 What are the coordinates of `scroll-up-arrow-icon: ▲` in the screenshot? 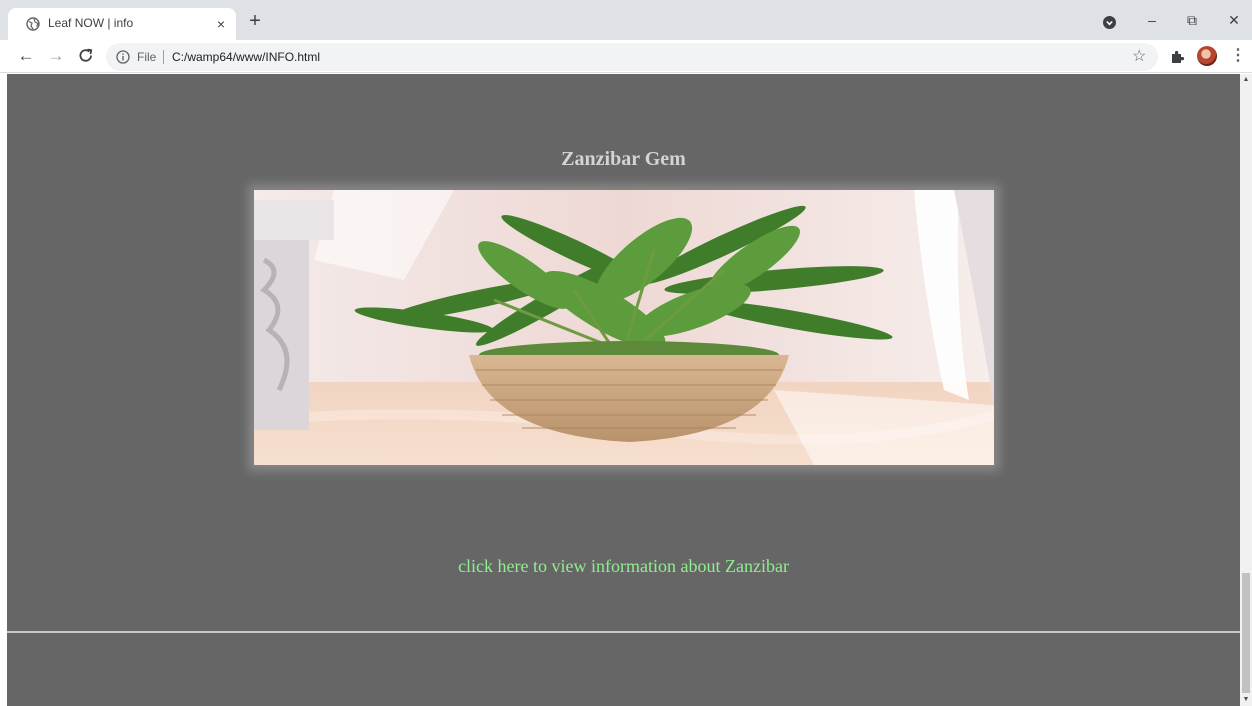 It's located at (1246, 80).